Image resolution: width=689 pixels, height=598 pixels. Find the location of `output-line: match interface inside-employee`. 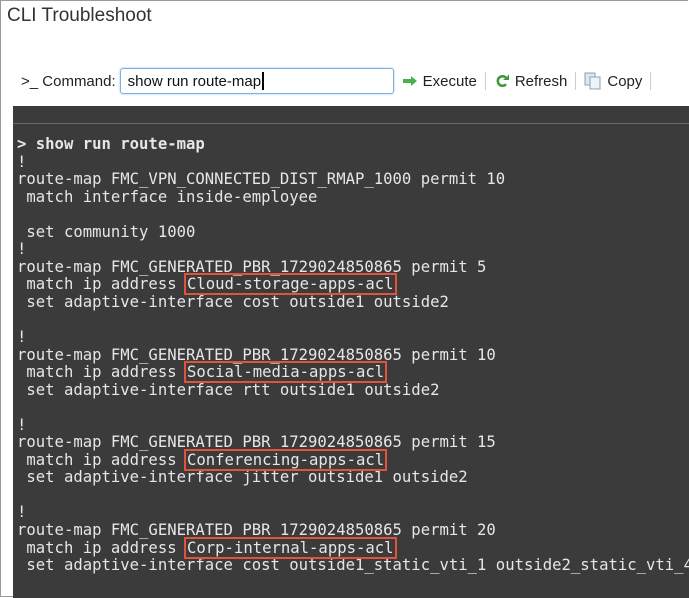

output-line: match interface inside-employee is located at coordinates (353, 197).